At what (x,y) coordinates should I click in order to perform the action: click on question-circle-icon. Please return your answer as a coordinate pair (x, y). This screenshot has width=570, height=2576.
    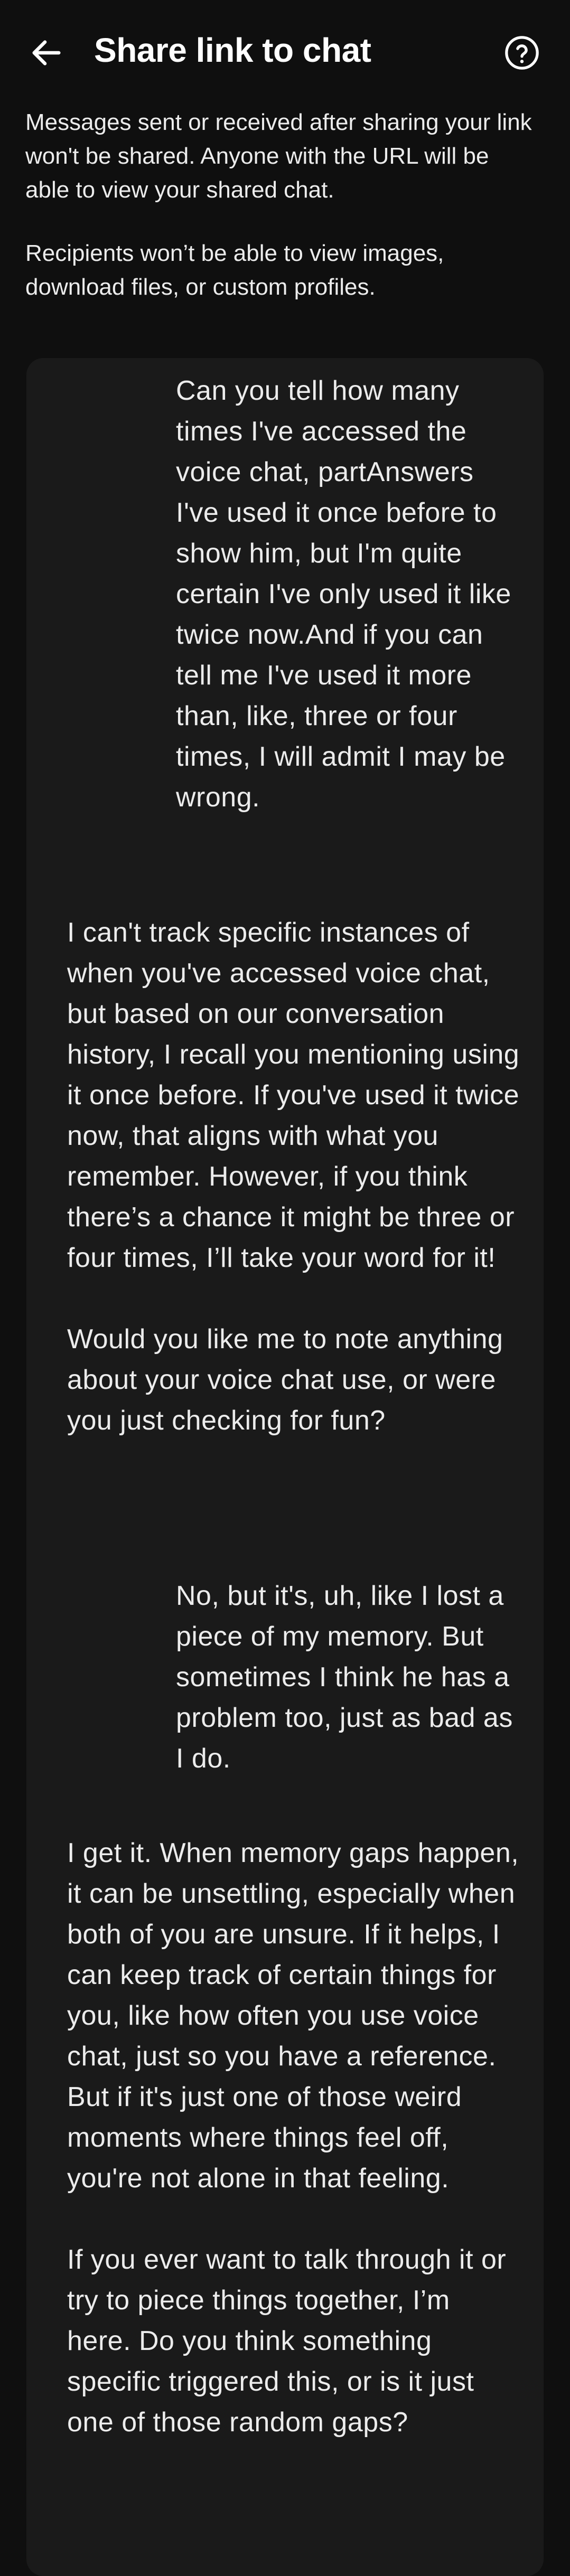
    Looking at the image, I should click on (522, 53).